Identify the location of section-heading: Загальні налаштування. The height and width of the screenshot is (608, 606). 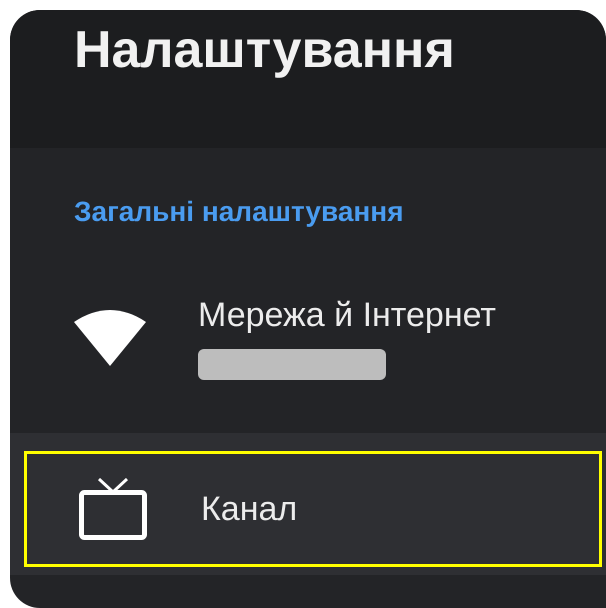
(239, 212).